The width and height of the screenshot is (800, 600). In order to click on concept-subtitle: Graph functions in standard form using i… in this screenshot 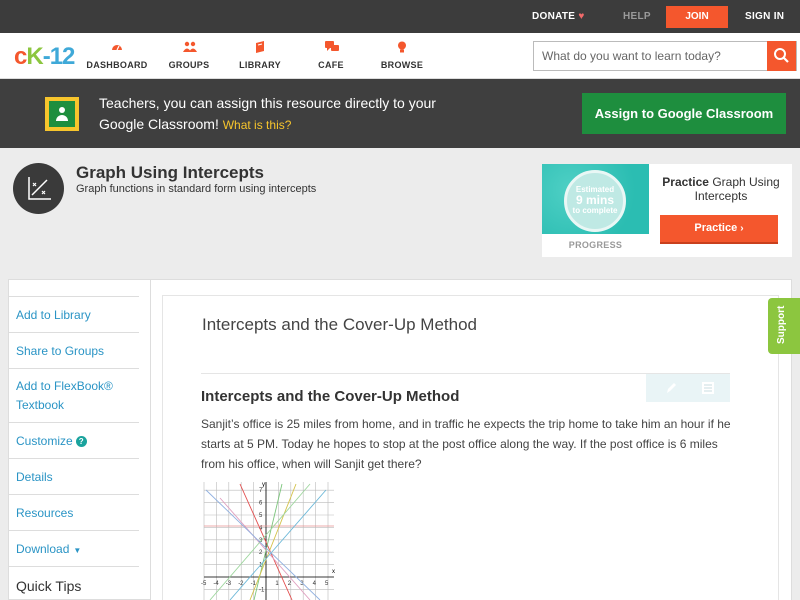, I will do `click(196, 189)`.